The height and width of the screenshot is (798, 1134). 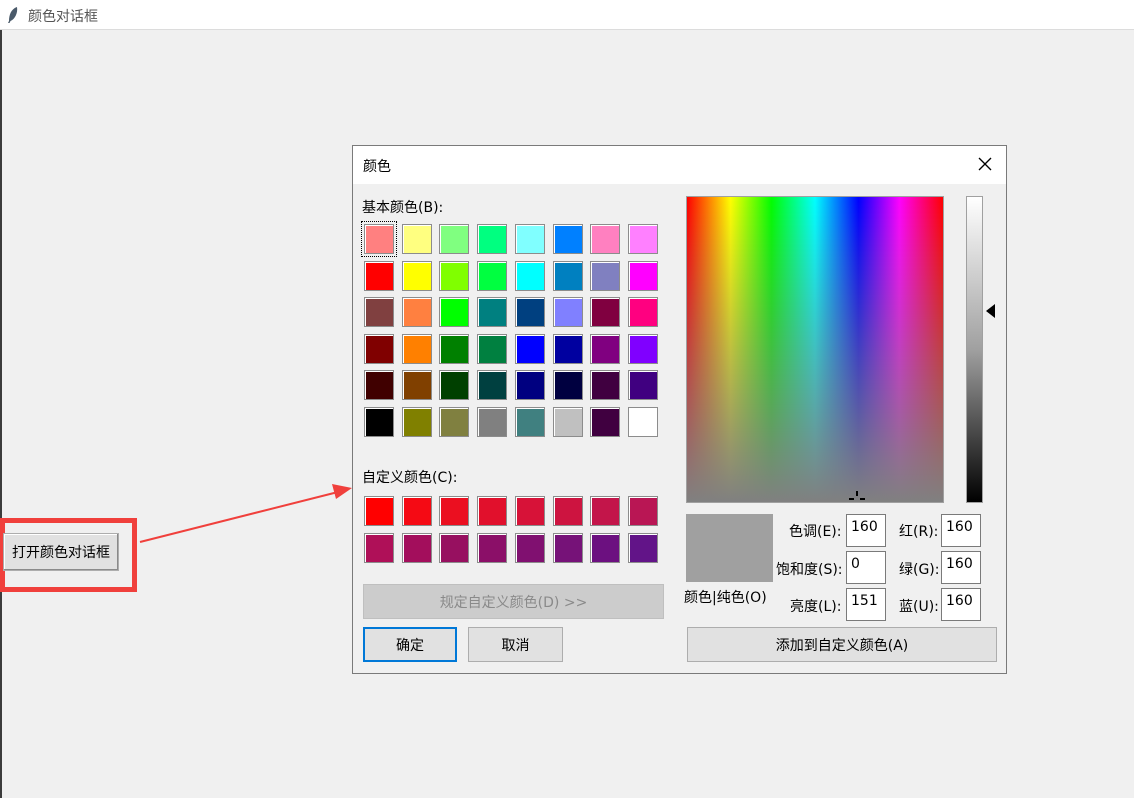 I want to click on spectrum-saturation-layer, so click(x=815, y=349).